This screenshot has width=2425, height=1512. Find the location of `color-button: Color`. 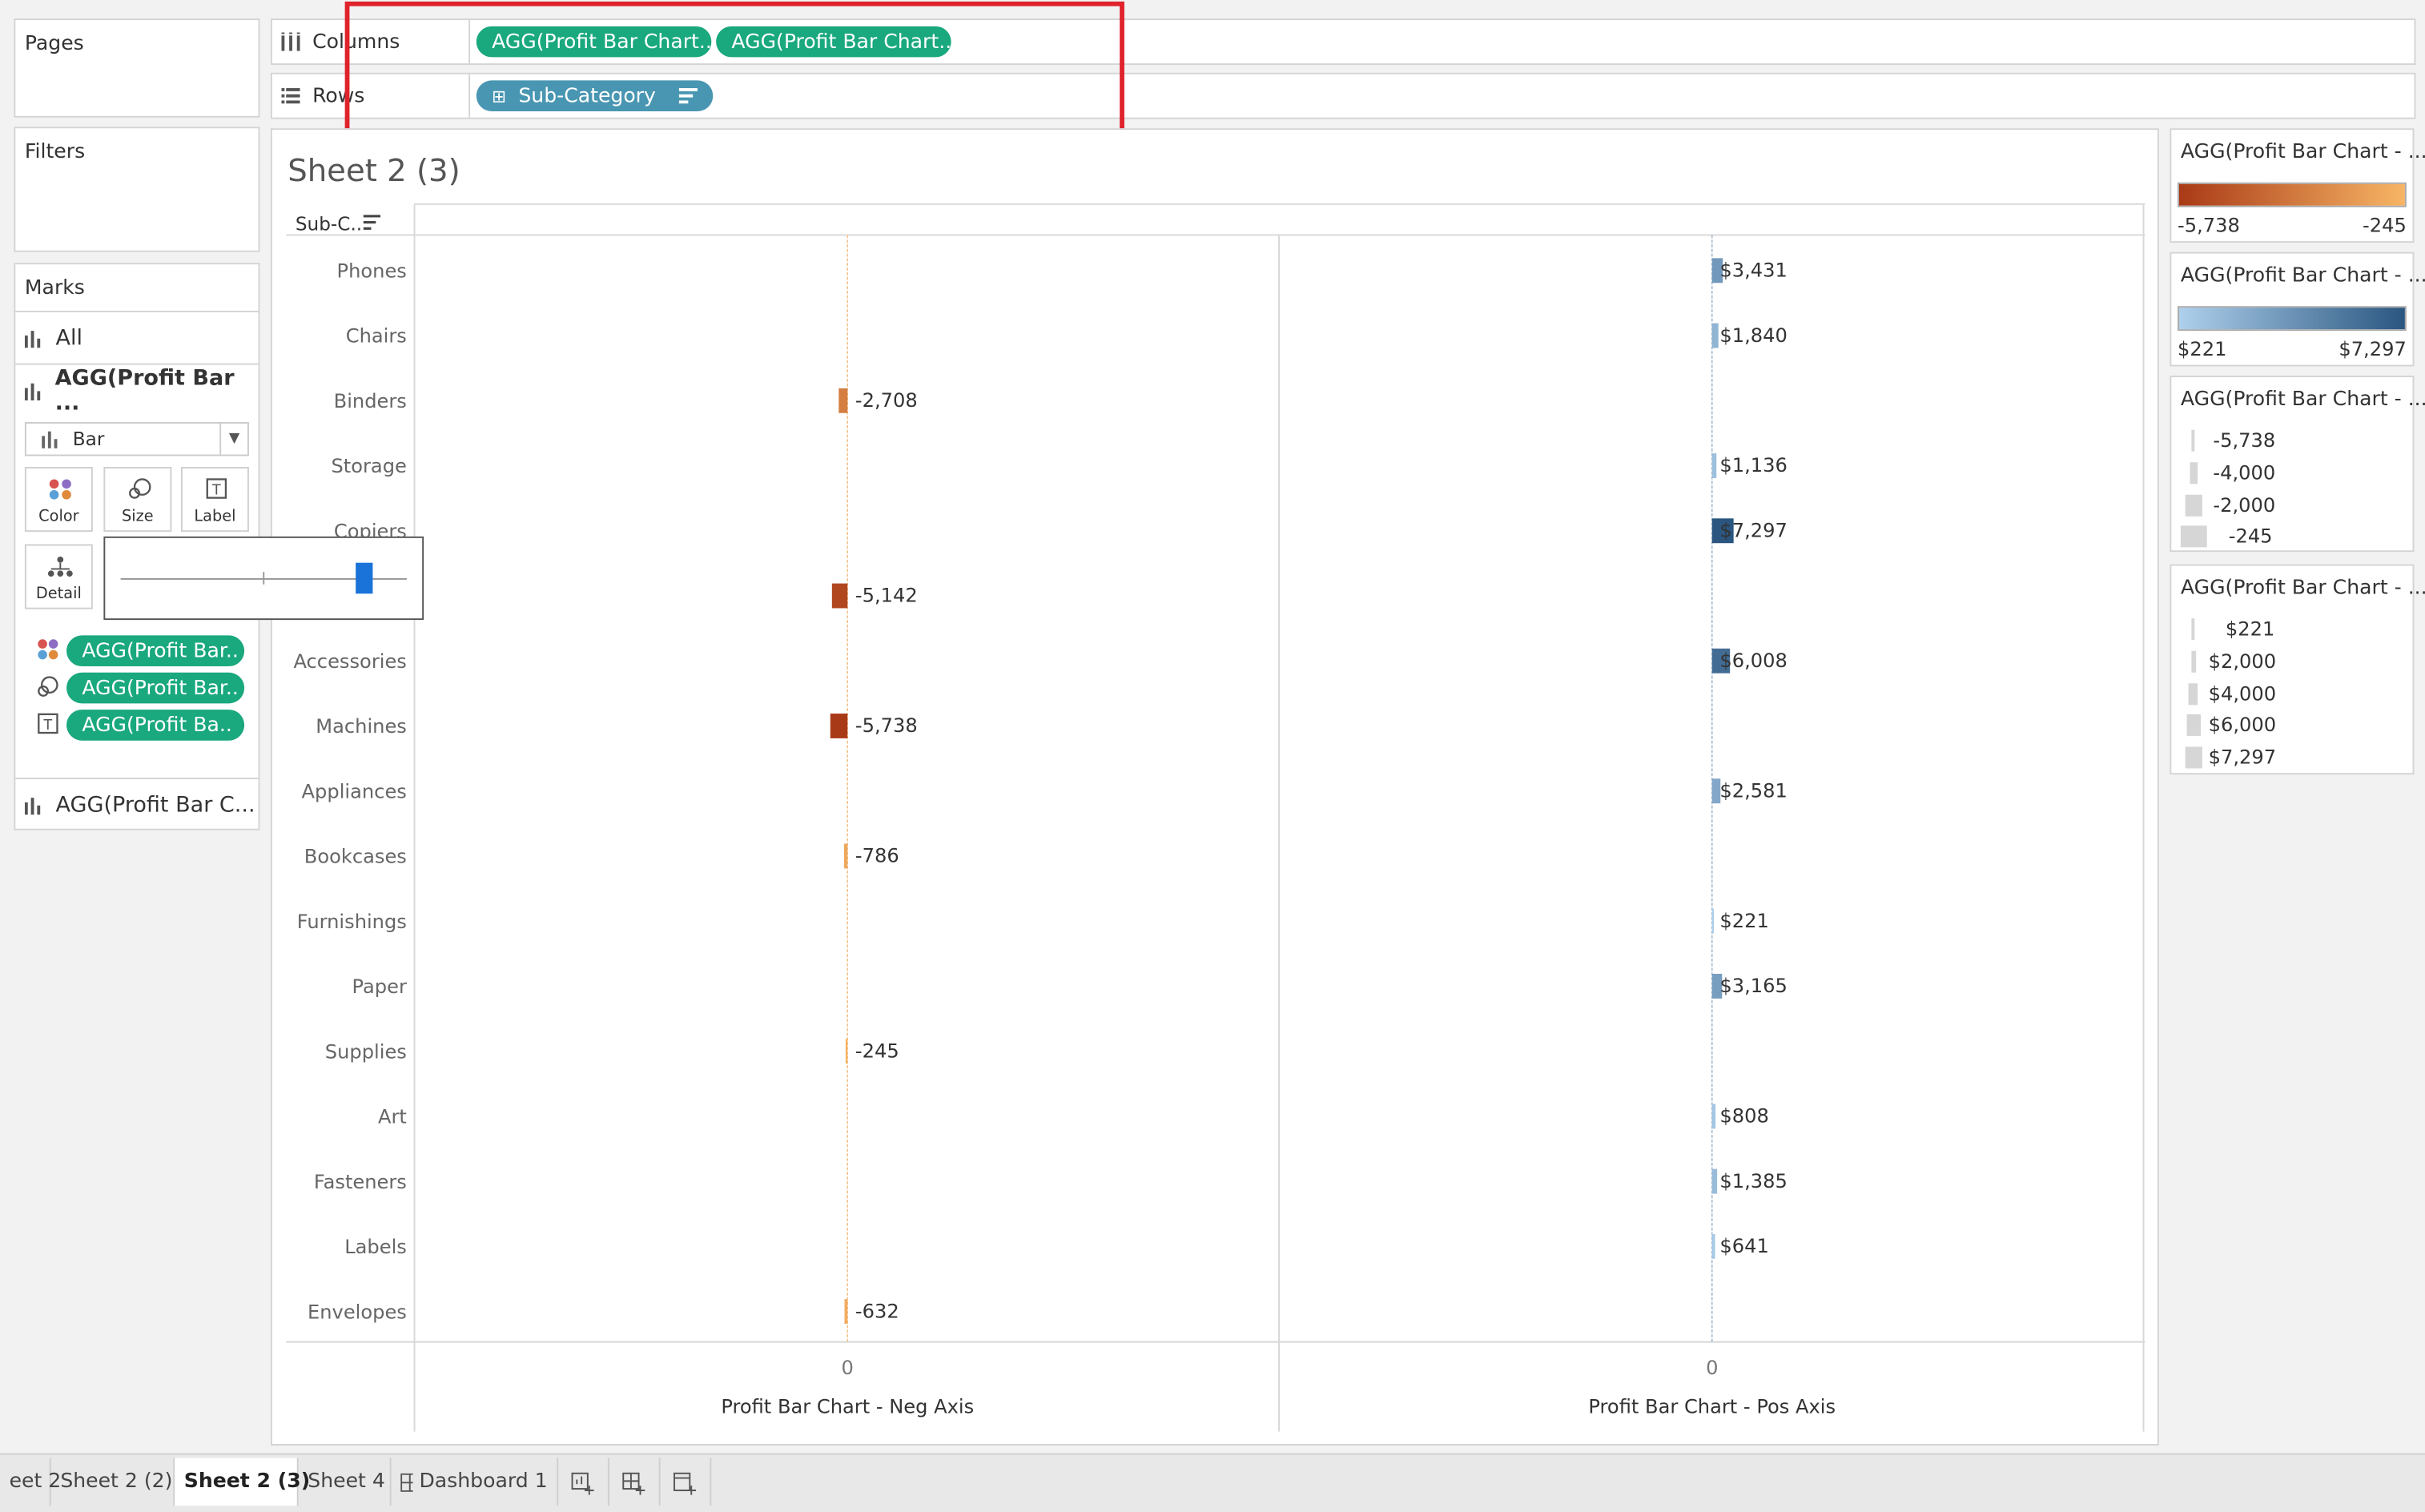

color-button: Color is located at coordinates (58, 500).